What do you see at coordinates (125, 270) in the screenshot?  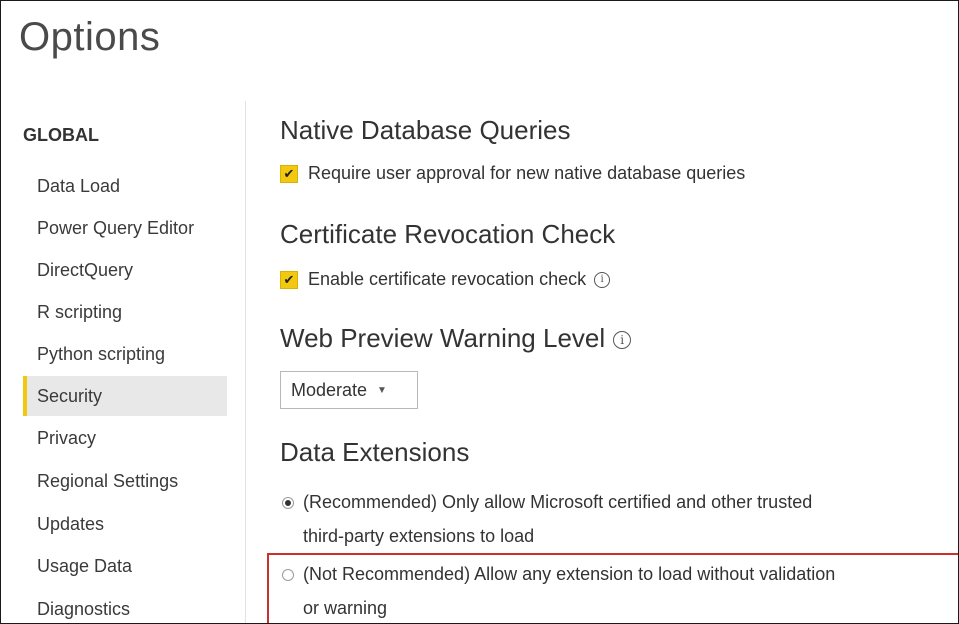 I see `sidebar-item-directquery: DirectQuery` at bounding box center [125, 270].